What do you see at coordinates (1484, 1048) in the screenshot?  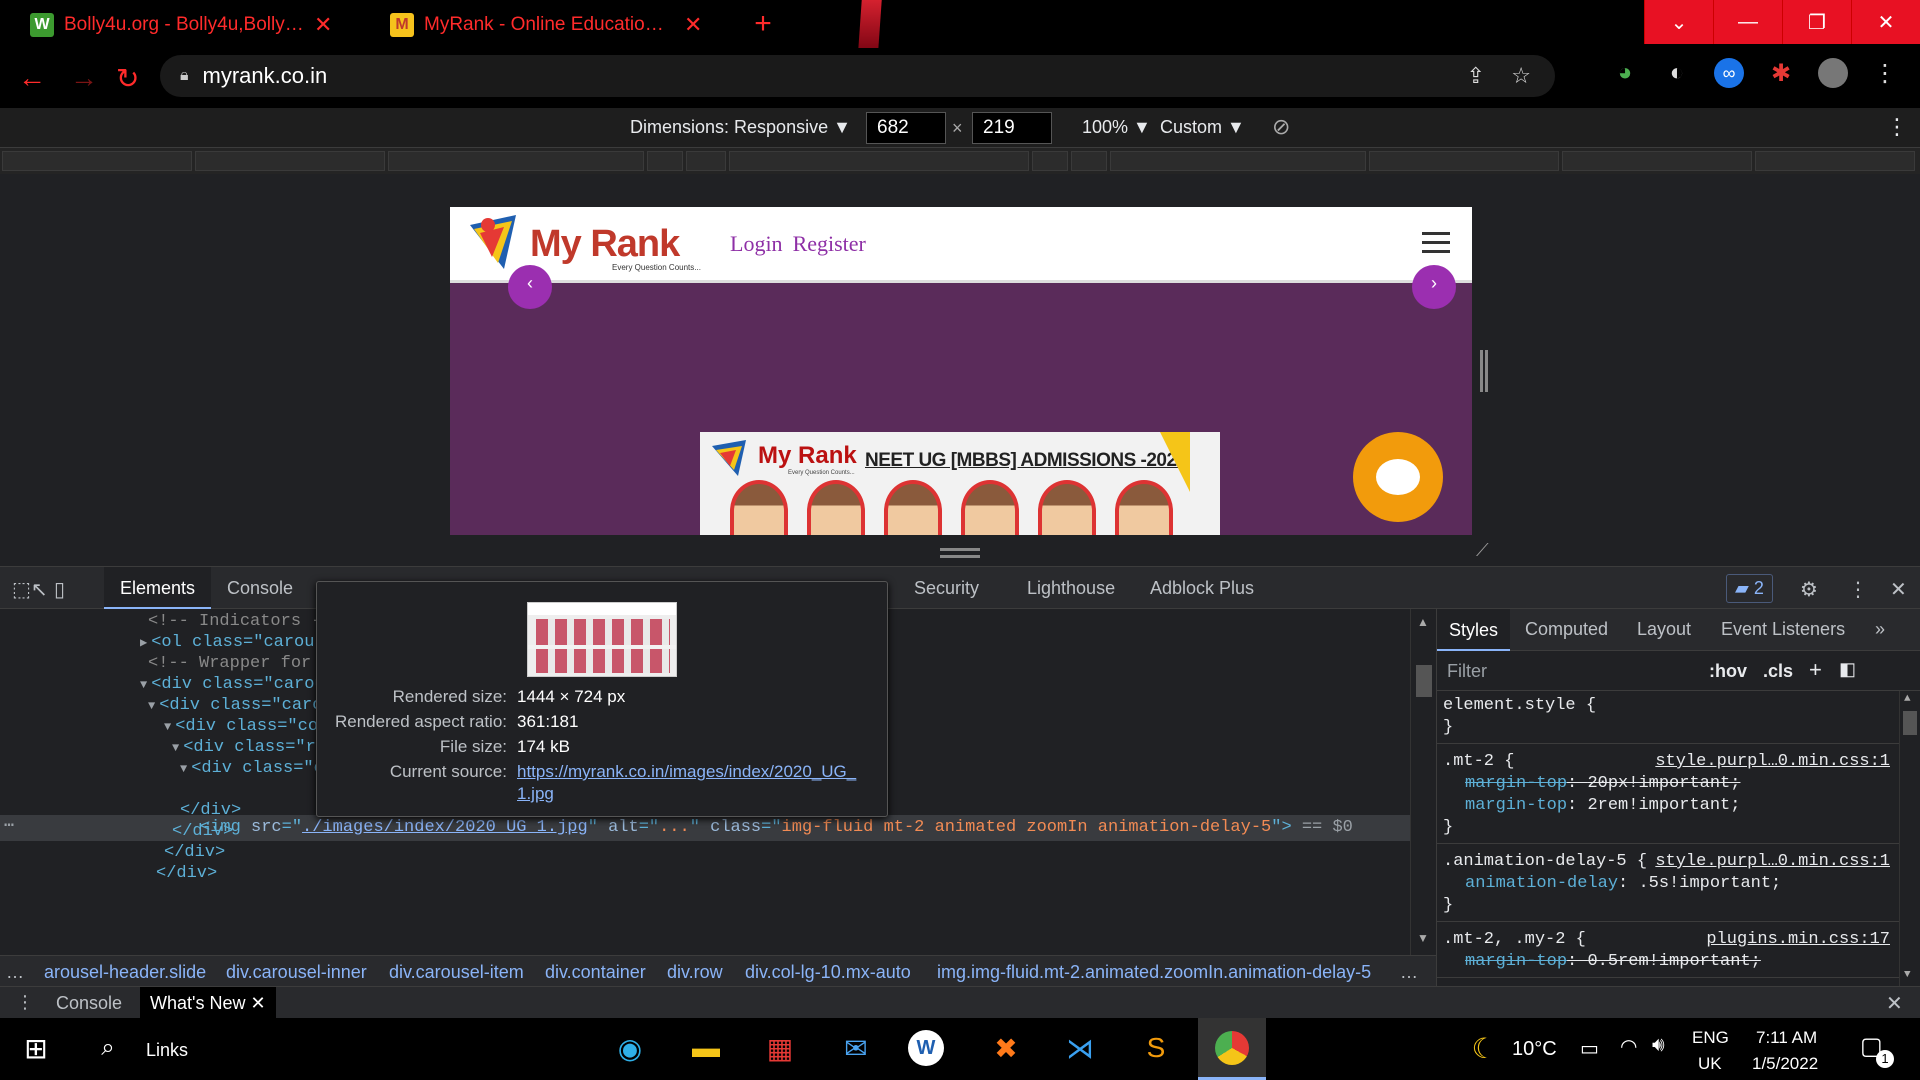 I see `weather-moon-icon: ☾` at bounding box center [1484, 1048].